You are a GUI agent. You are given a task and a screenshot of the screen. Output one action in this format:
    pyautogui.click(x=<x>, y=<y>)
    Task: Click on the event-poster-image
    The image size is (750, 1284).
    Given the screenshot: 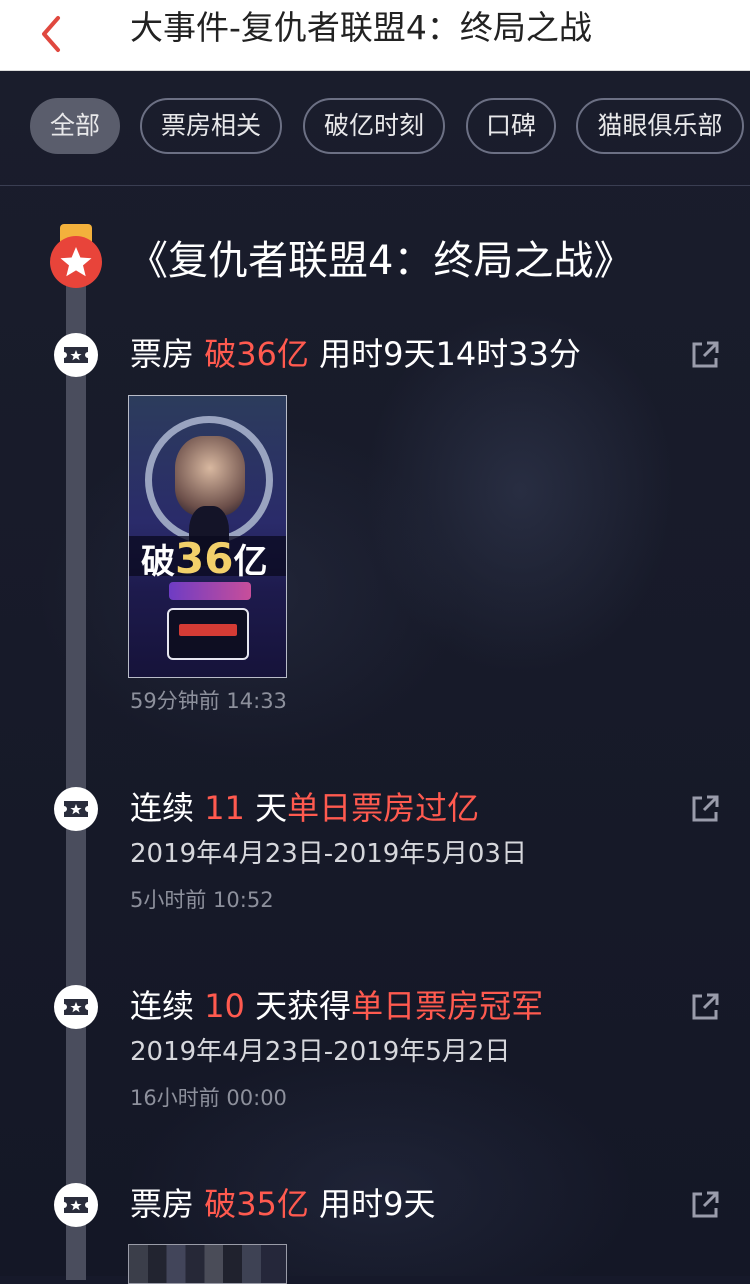 What is the action you would take?
    pyautogui.click(x=207, y=1264)
    